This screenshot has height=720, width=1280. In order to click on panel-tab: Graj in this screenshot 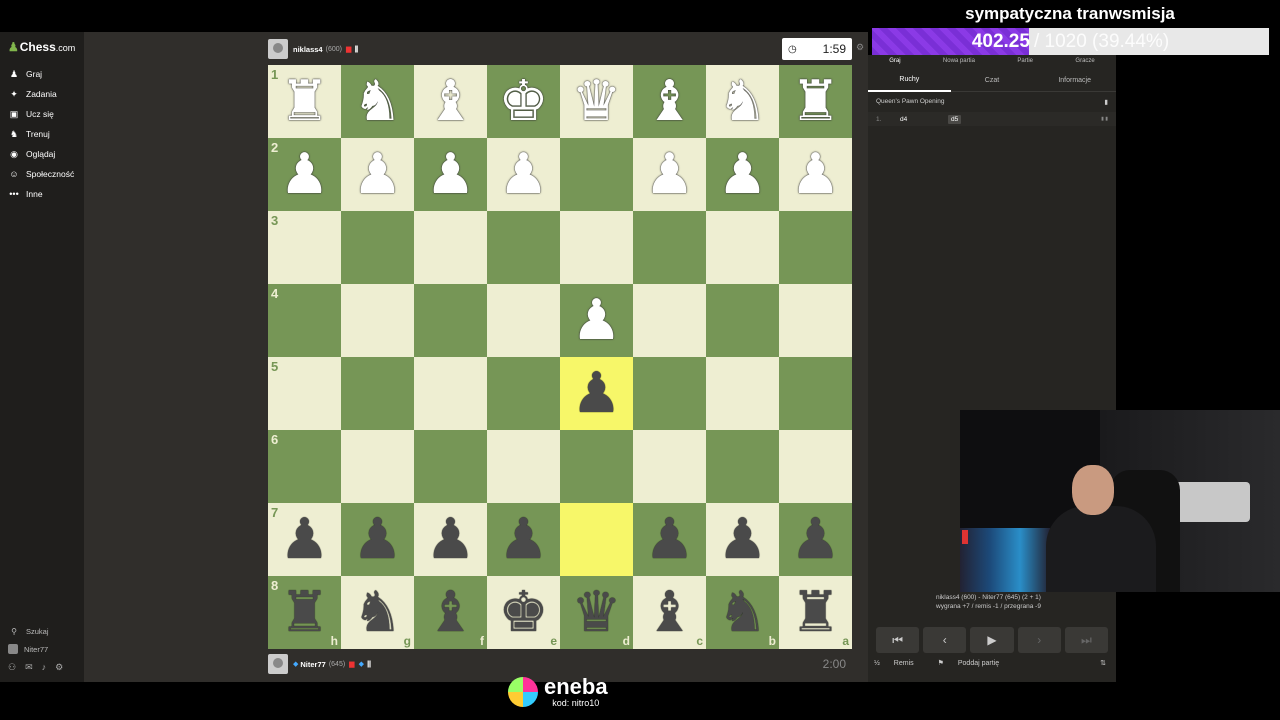, I will do `click(894, 61)`.